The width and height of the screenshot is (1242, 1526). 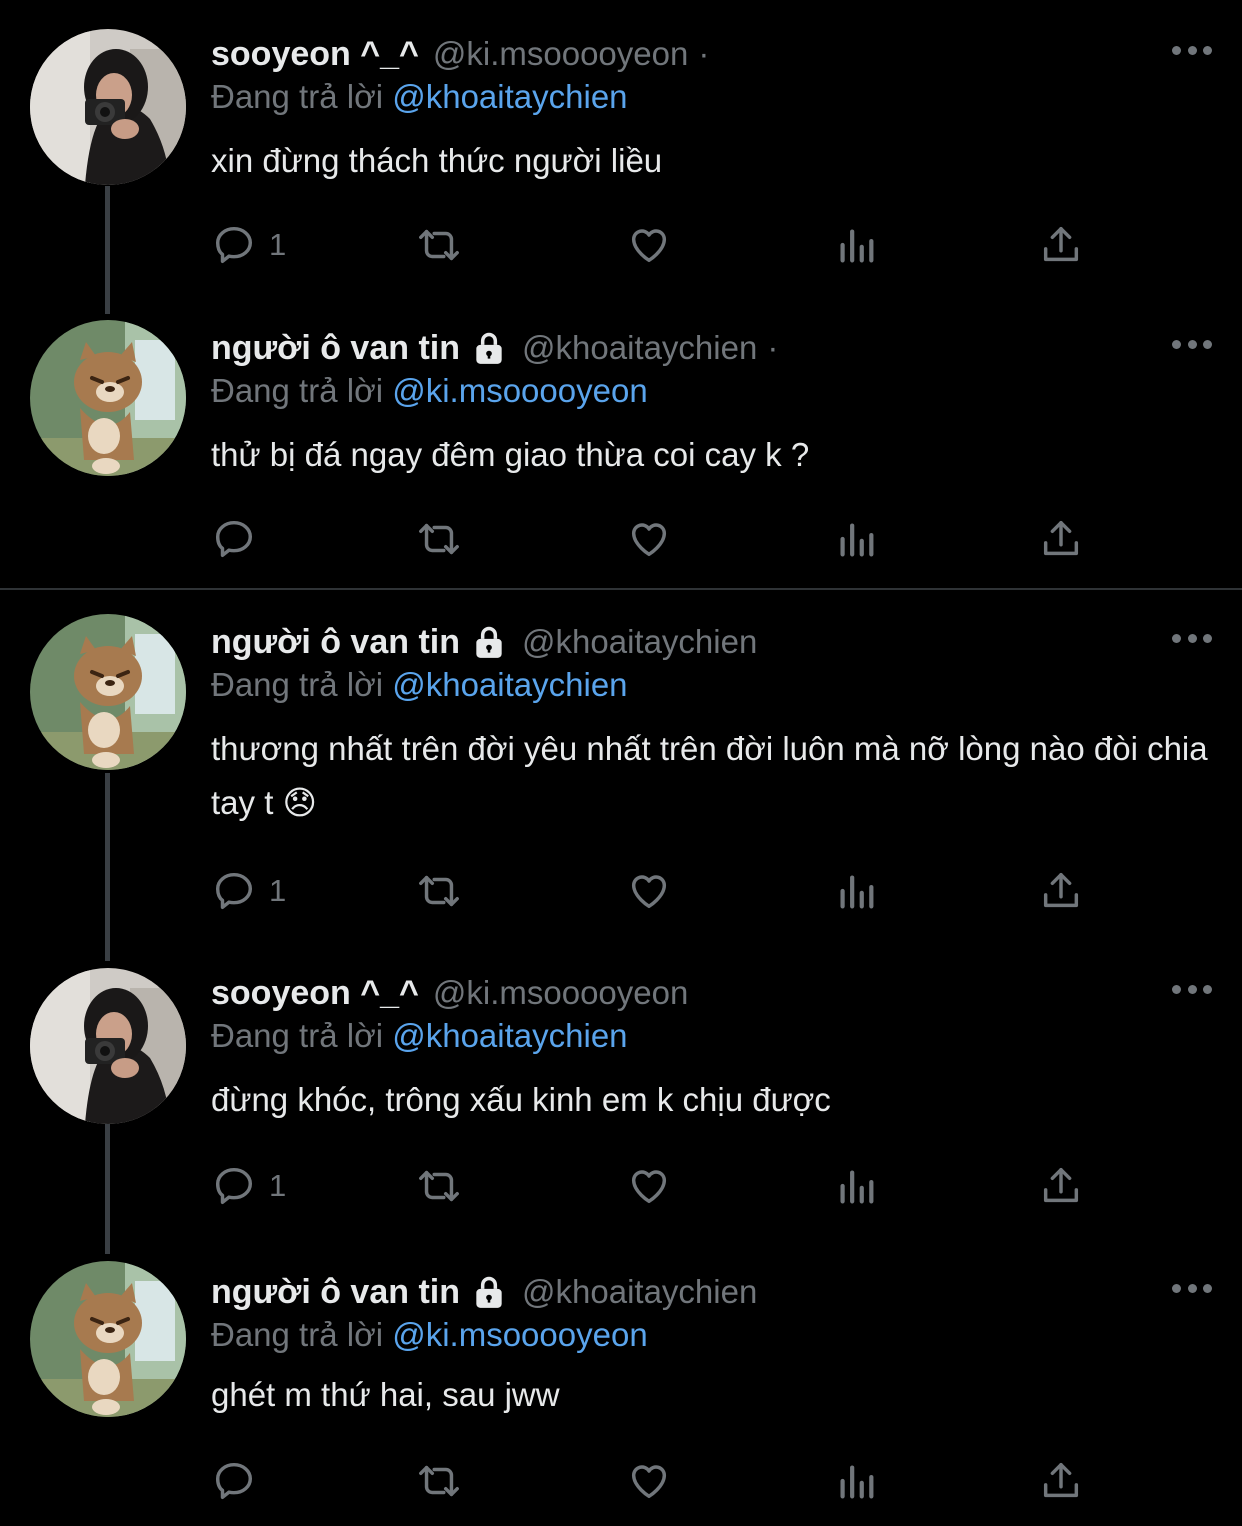 I want to click on conversation-divider, so click(x=621, y=589).